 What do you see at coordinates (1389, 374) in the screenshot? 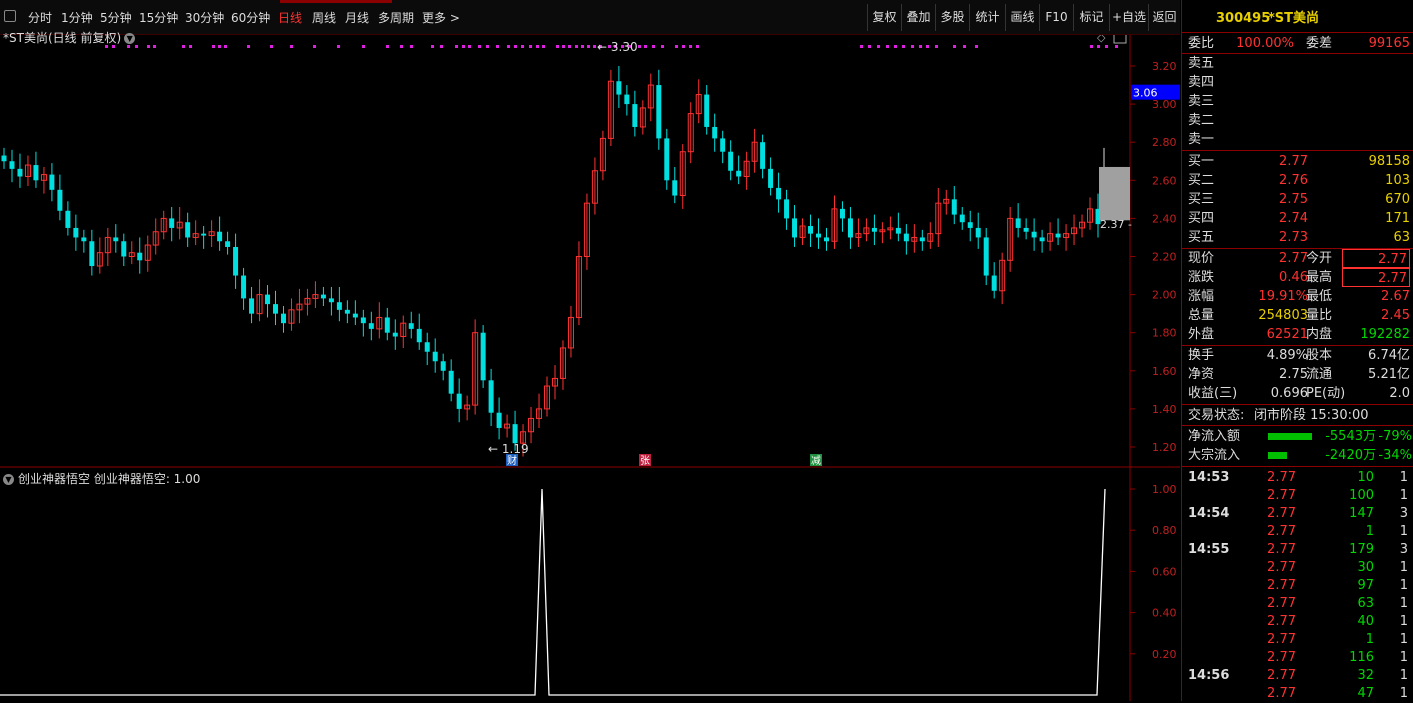
I see `fund-value: 5.21亿` at bounding box center [1389, 374].